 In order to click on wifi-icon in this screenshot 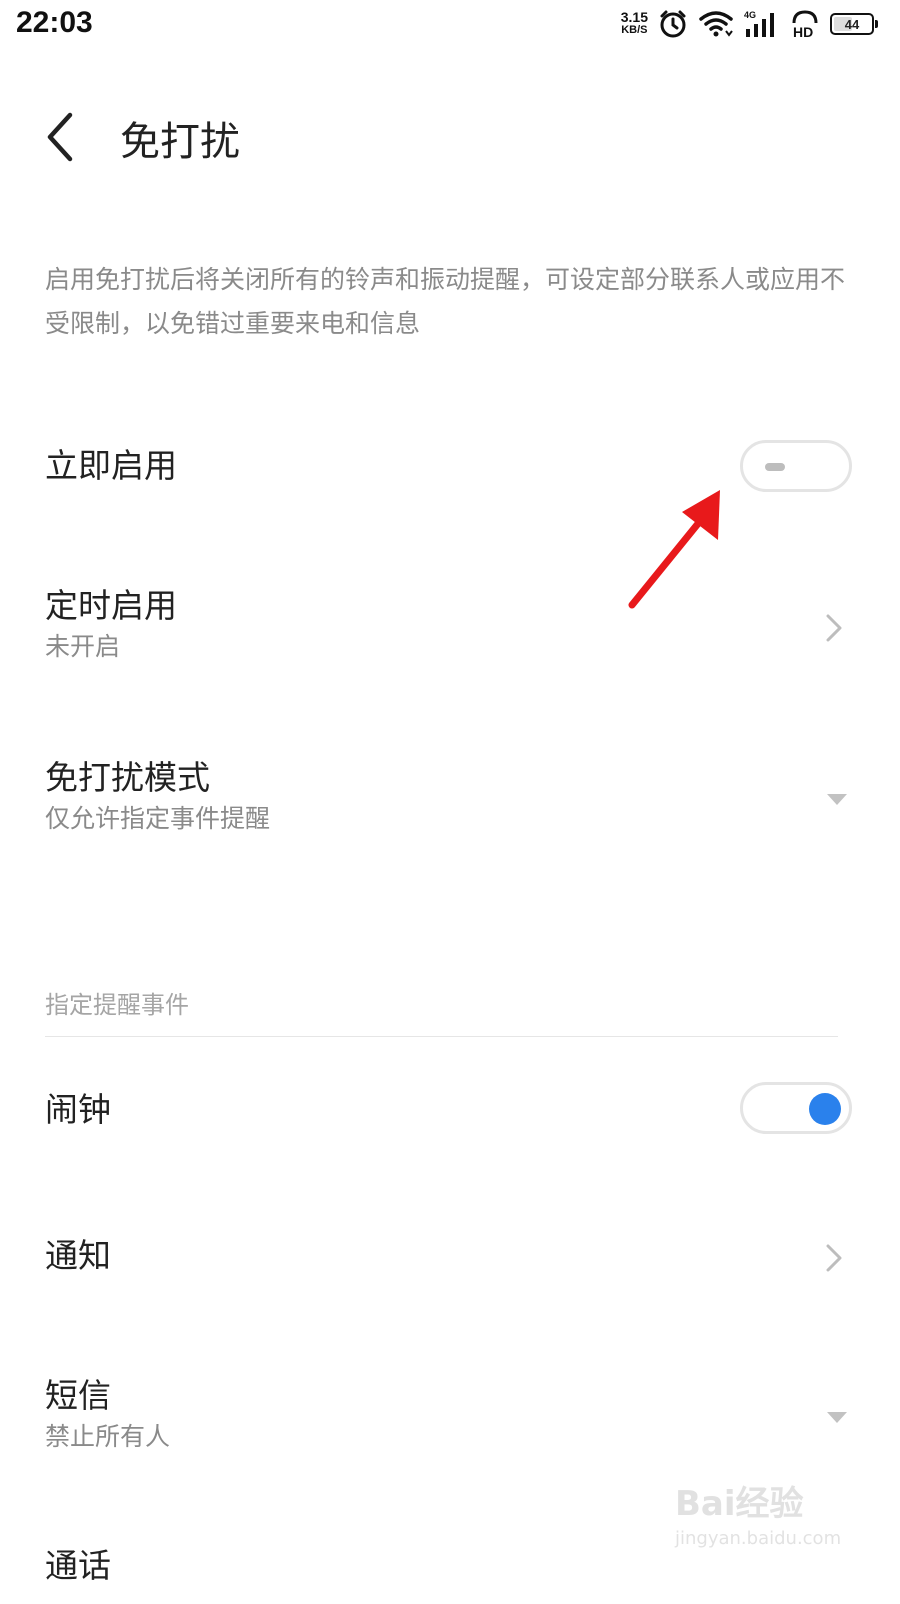, I will do `click(716, 24)`.